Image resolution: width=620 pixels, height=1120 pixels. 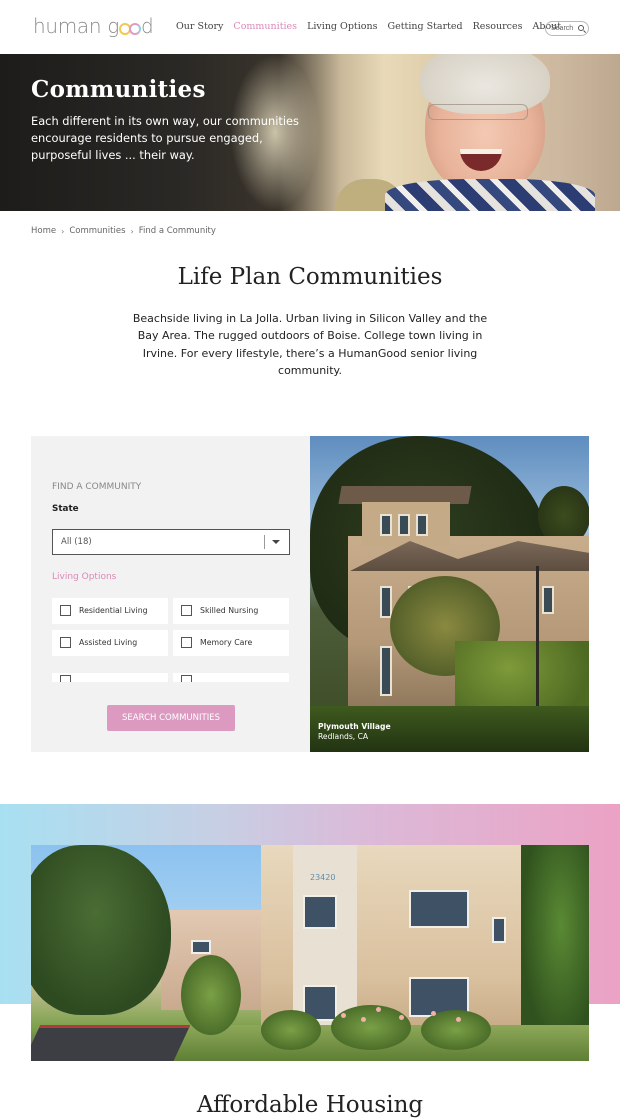 I want to click on option-label: Skilled Nursing, so click(x=229, y=610).